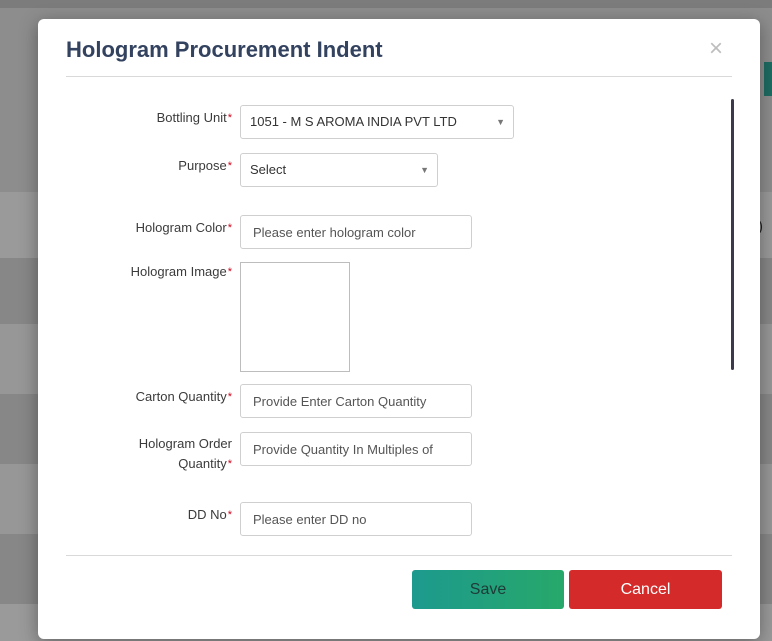  I want to click on hologram-color-input, so click(356, 232).